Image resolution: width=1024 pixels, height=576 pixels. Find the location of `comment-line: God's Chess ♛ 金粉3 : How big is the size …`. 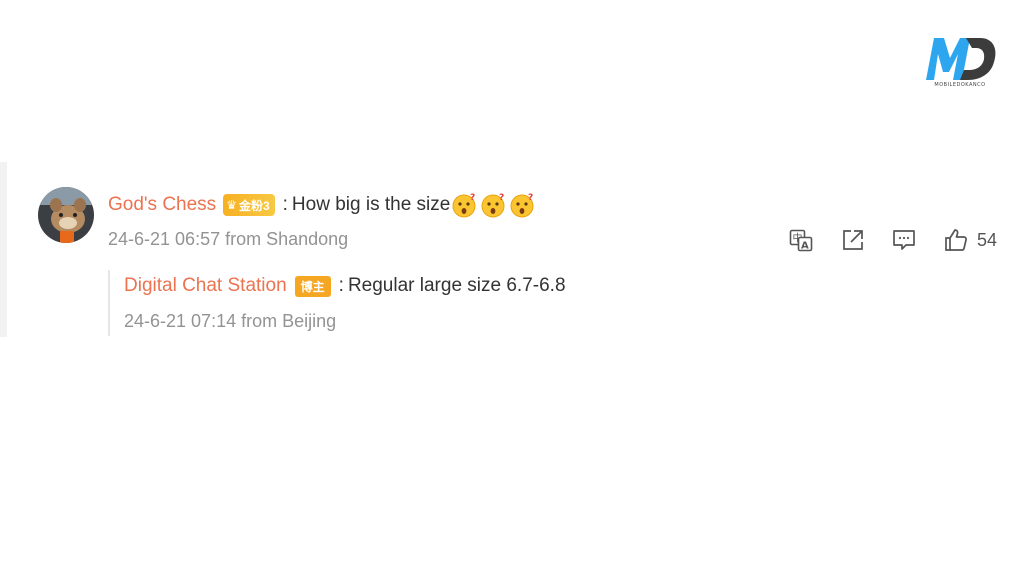

comment-line: God's Chess ♛ 金粉3 : How big is the size … is located at coordinates (323, 205).